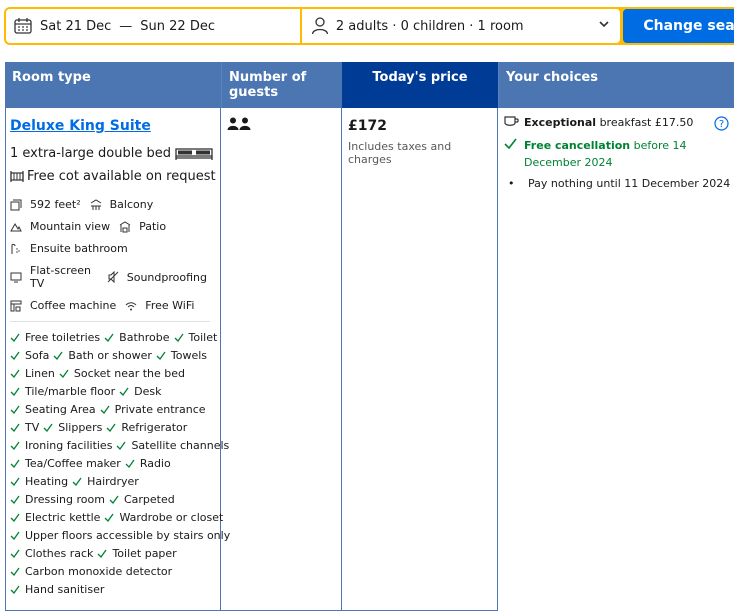 The image size is (734, 614). Describe the element at coordinates (163, 517) in the screenshot. I see `amenity-item: Wardrobe or closet` at that location.